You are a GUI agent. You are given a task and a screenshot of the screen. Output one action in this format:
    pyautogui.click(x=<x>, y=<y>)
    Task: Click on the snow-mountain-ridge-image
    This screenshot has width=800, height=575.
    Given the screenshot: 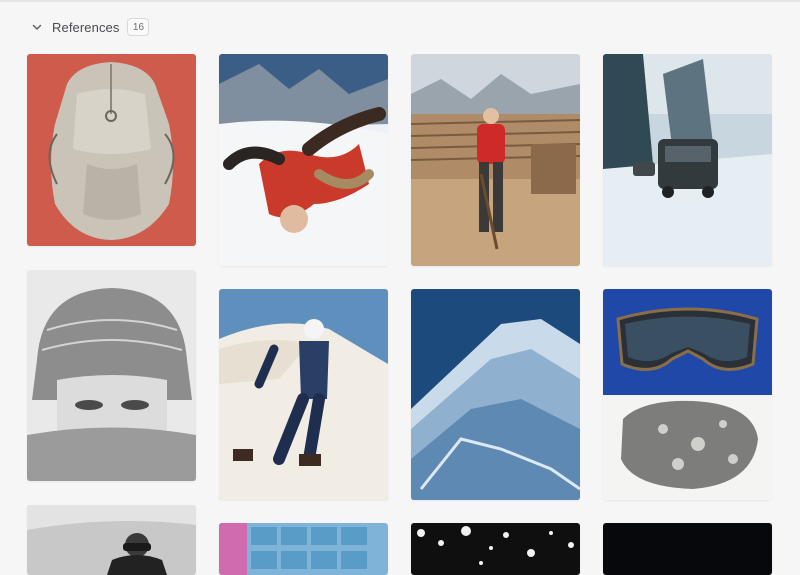 What is the action you would take?
    pyautogui.click(x=495, y=394)
    